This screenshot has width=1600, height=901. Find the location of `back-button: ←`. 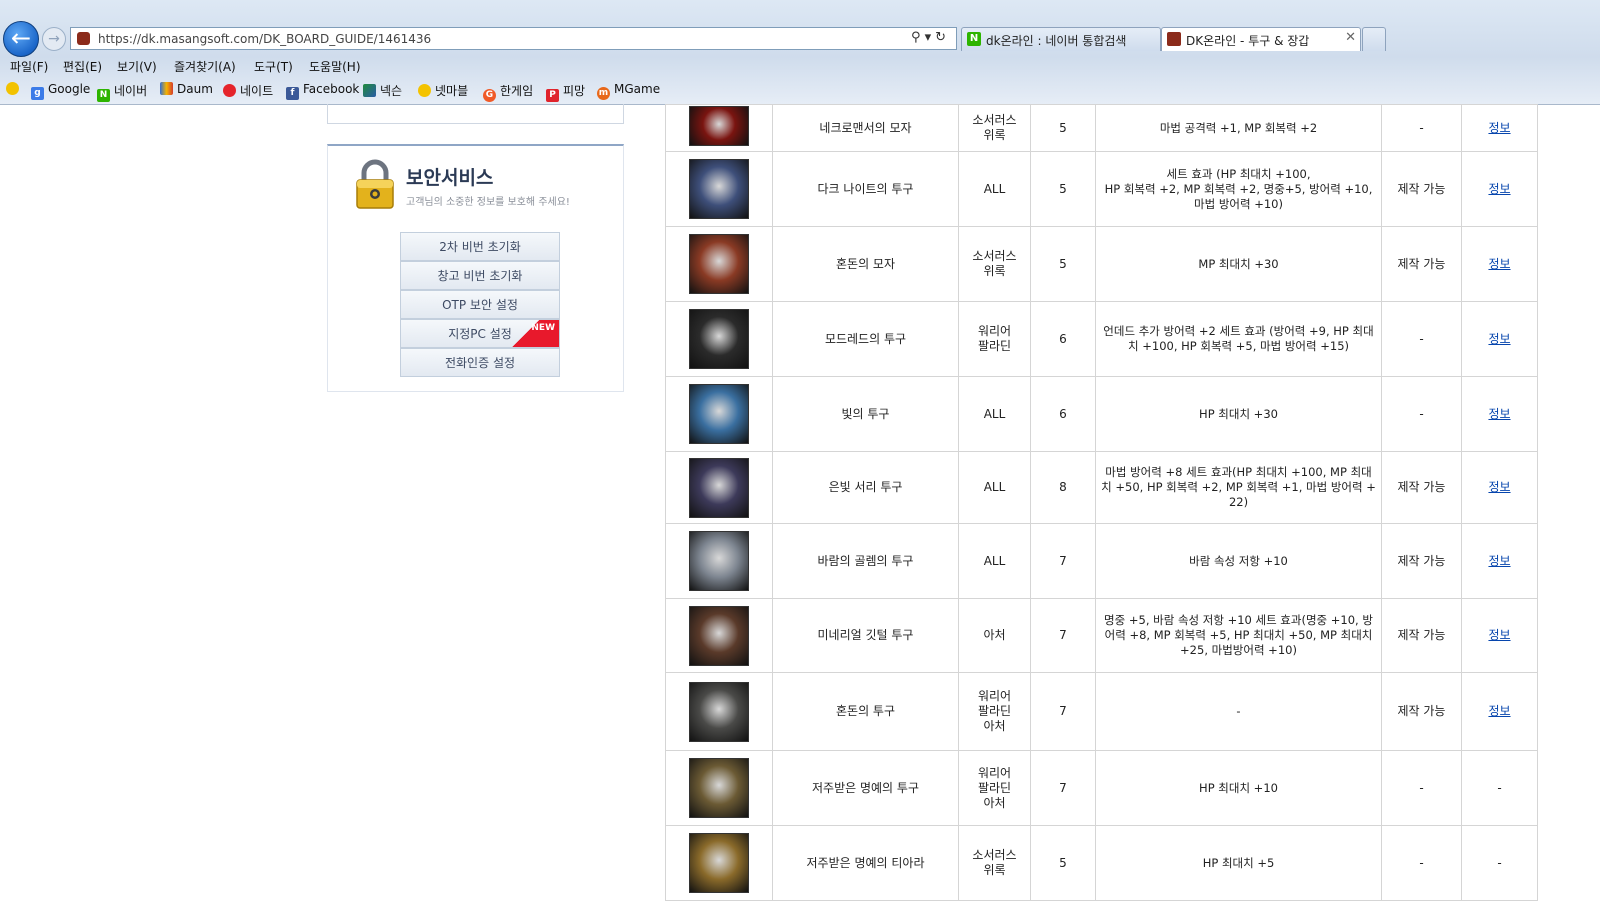

back-button: ← is located at coordinates (21, 39).